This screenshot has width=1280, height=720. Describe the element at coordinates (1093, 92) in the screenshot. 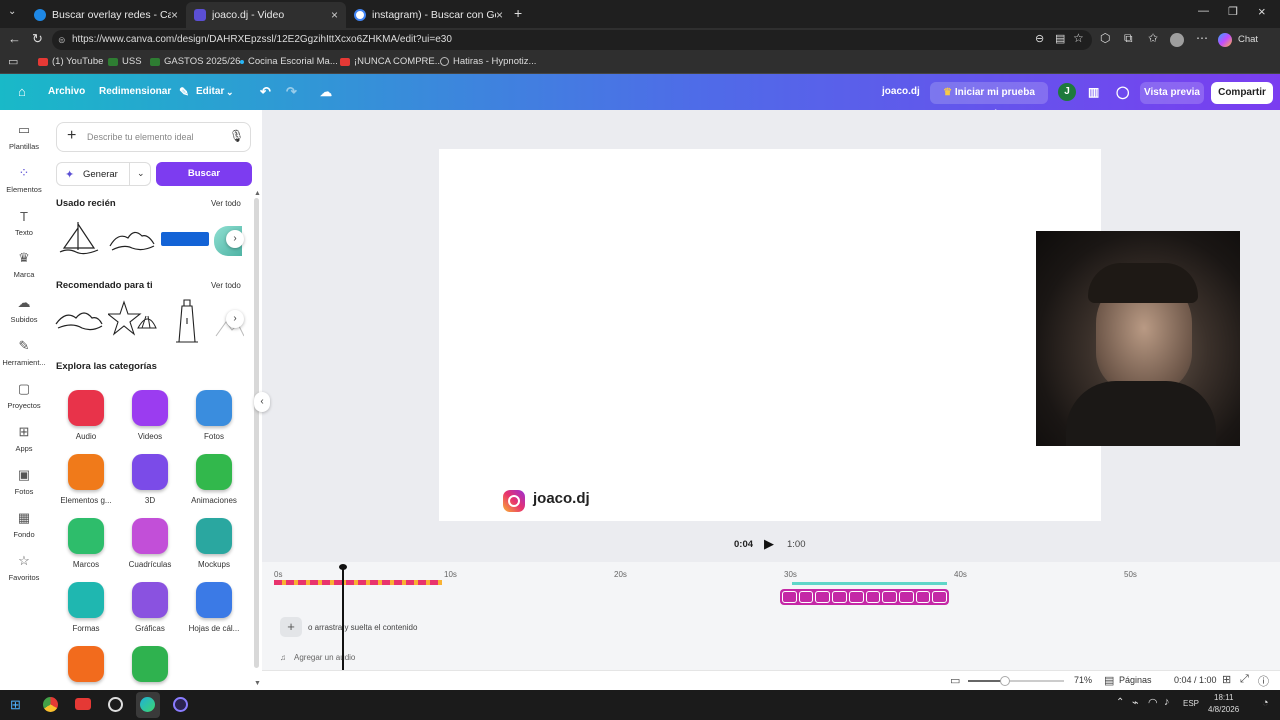

I see `analytics-icon: ▥` at that location.